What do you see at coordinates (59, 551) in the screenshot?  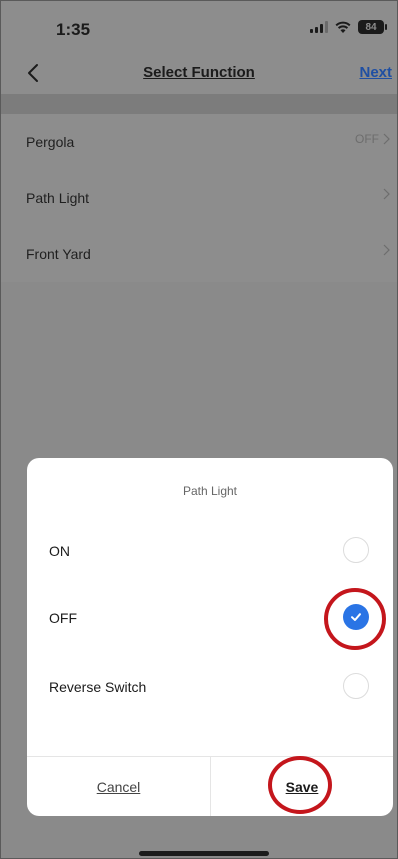 I see `option-label: ON` at bounding box center [59, 551].